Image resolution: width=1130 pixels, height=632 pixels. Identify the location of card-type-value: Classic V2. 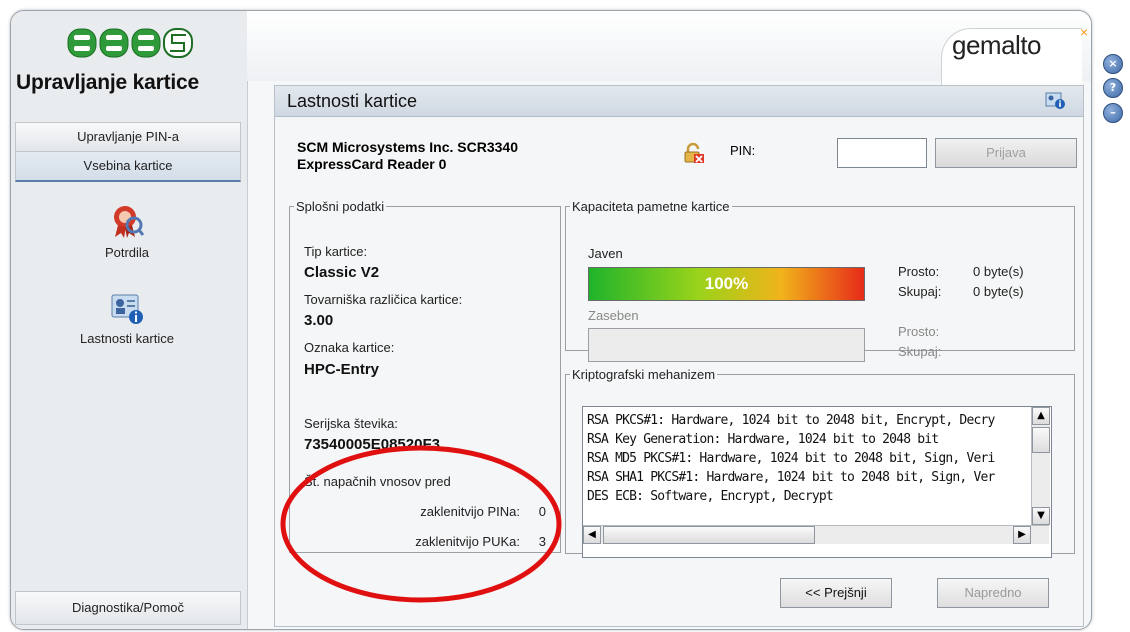
(342, 272).